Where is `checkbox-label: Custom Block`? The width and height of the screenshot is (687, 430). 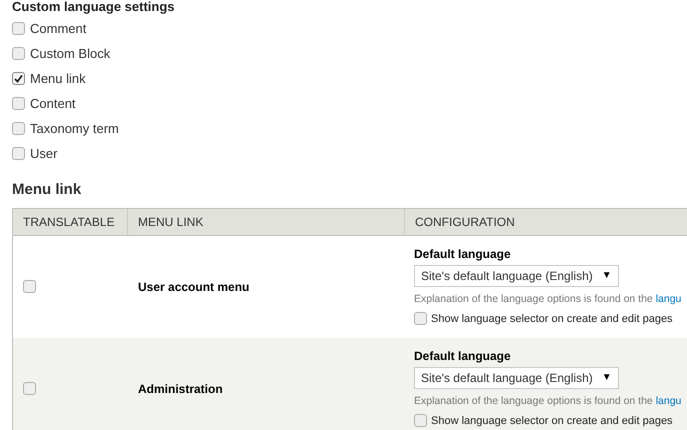 checkbox-label: Custom Block is located at coordinates (70, 53).